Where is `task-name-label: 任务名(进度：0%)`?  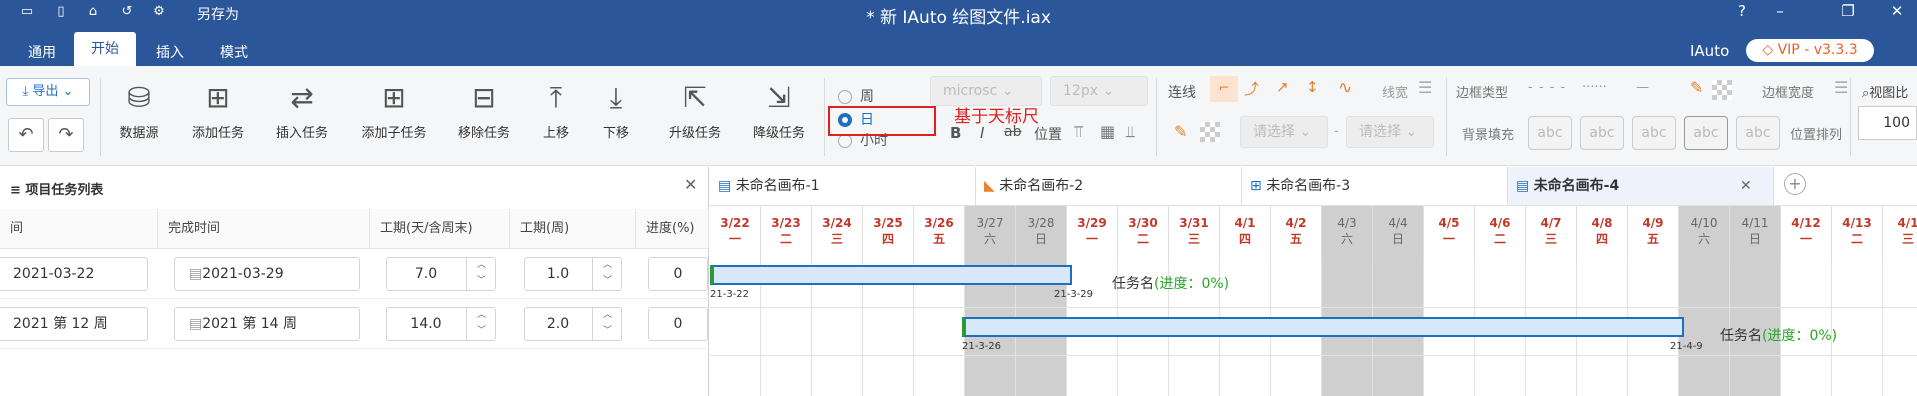 task-name-label: 任务名(进度：0%) is located at coordinates (1778, 335).